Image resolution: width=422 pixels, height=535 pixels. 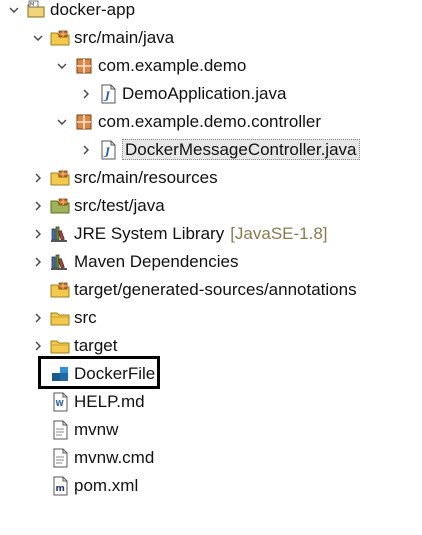 I want to click on tree-item-label-wrap: pom.xml, so click(x=106, y=486).